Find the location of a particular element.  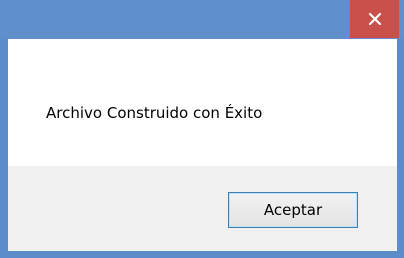

ok-button: Aceptar is located at coordinates (293, 210).